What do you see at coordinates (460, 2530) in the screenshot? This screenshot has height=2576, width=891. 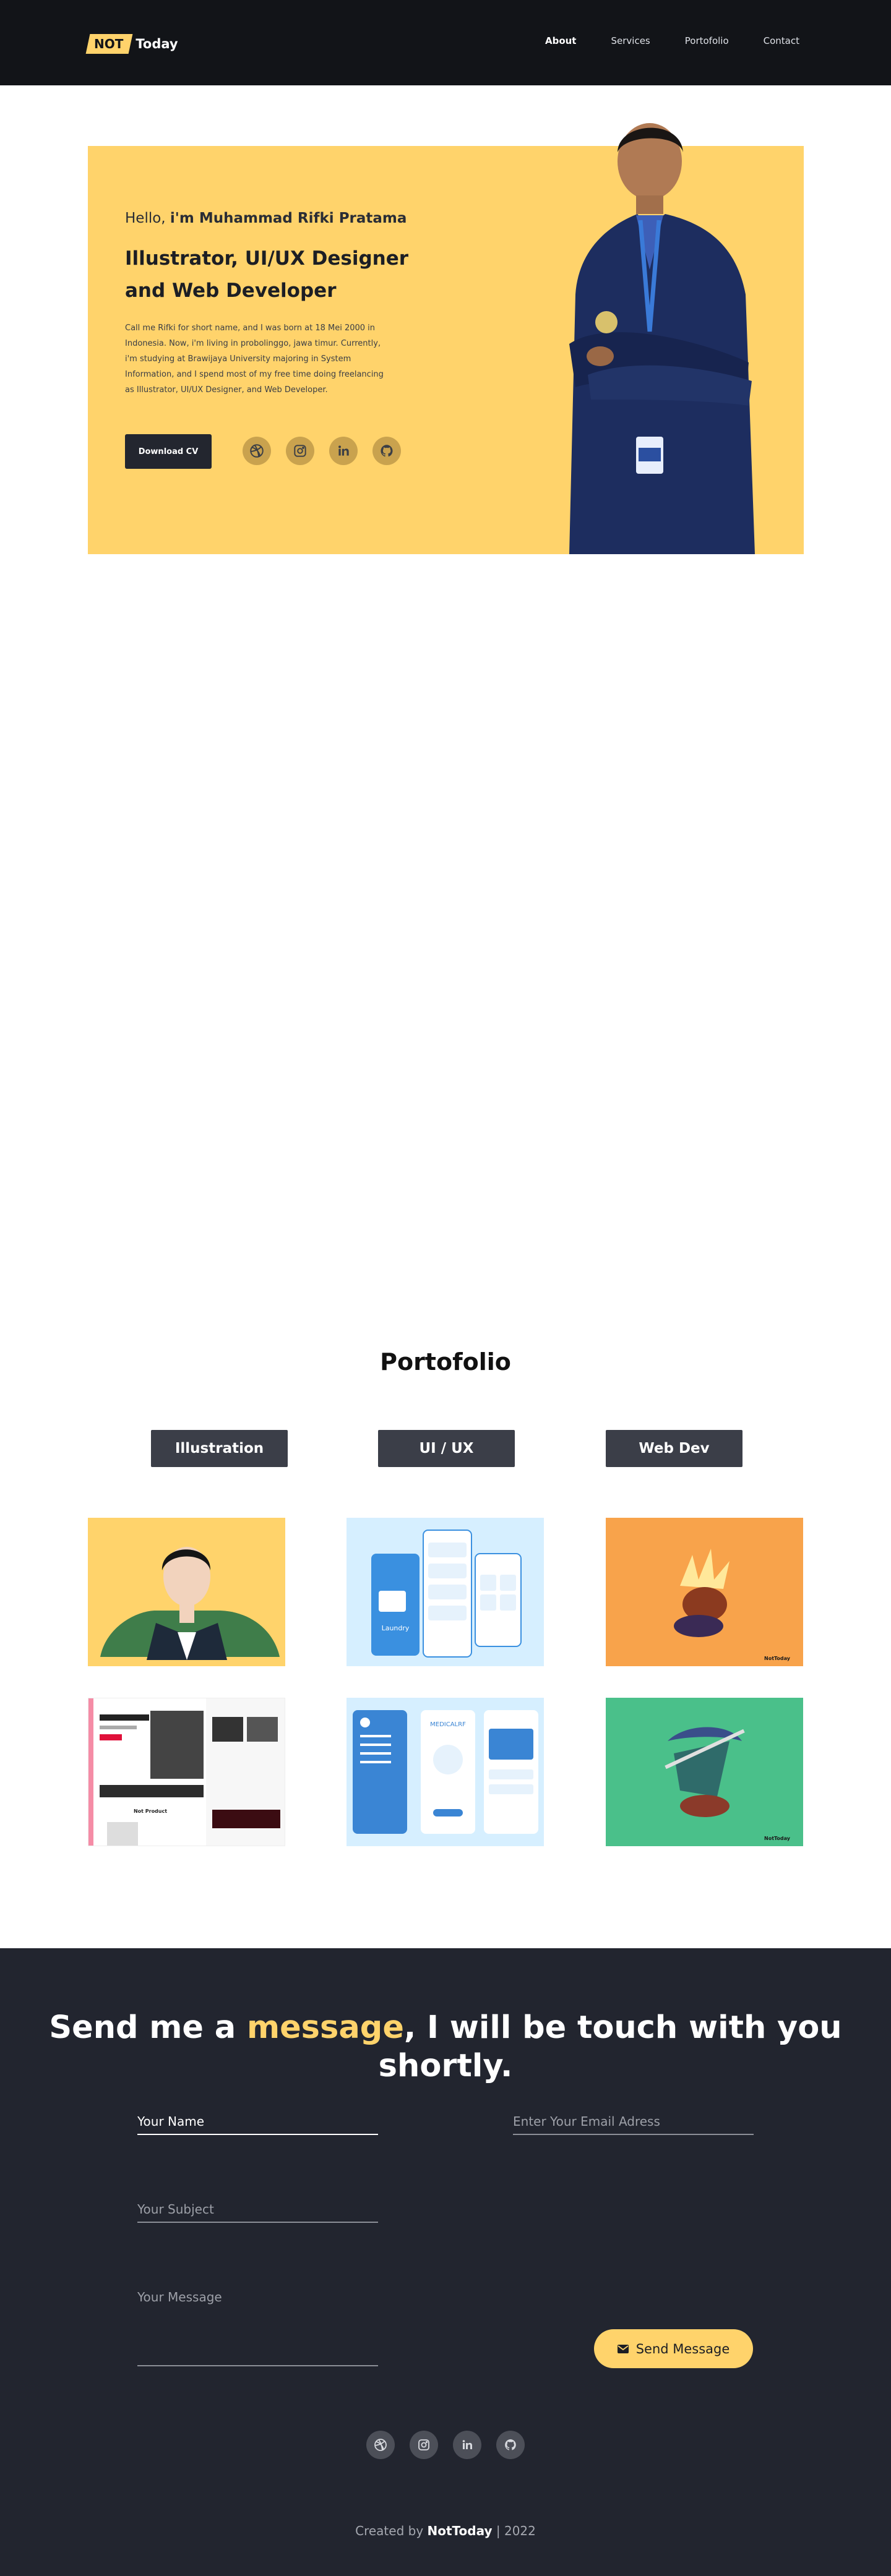 I see `credit-name: NotToday` at bounding box center [460, 2530].